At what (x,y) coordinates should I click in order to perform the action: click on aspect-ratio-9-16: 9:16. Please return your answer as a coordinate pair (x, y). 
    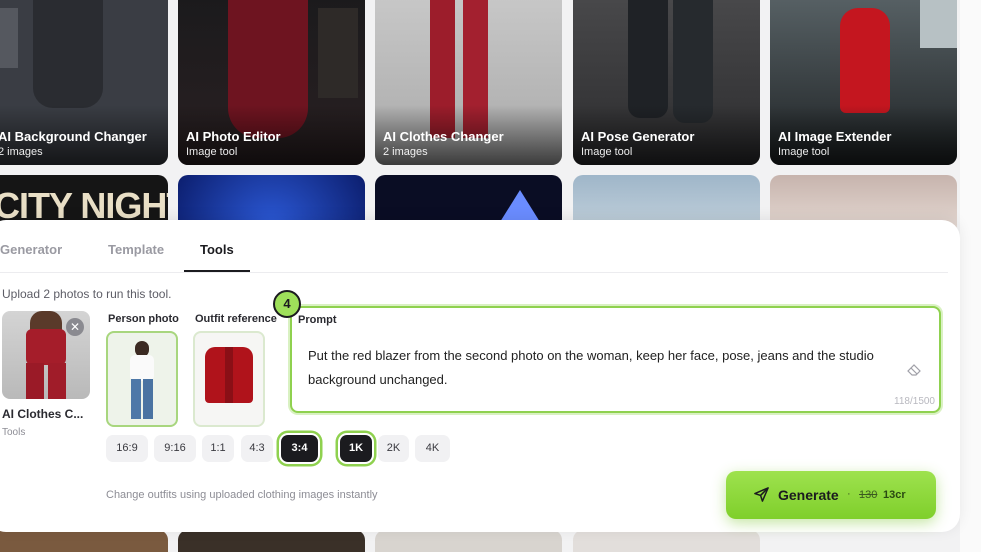
    Looking at the image, I should click on (175, 448).